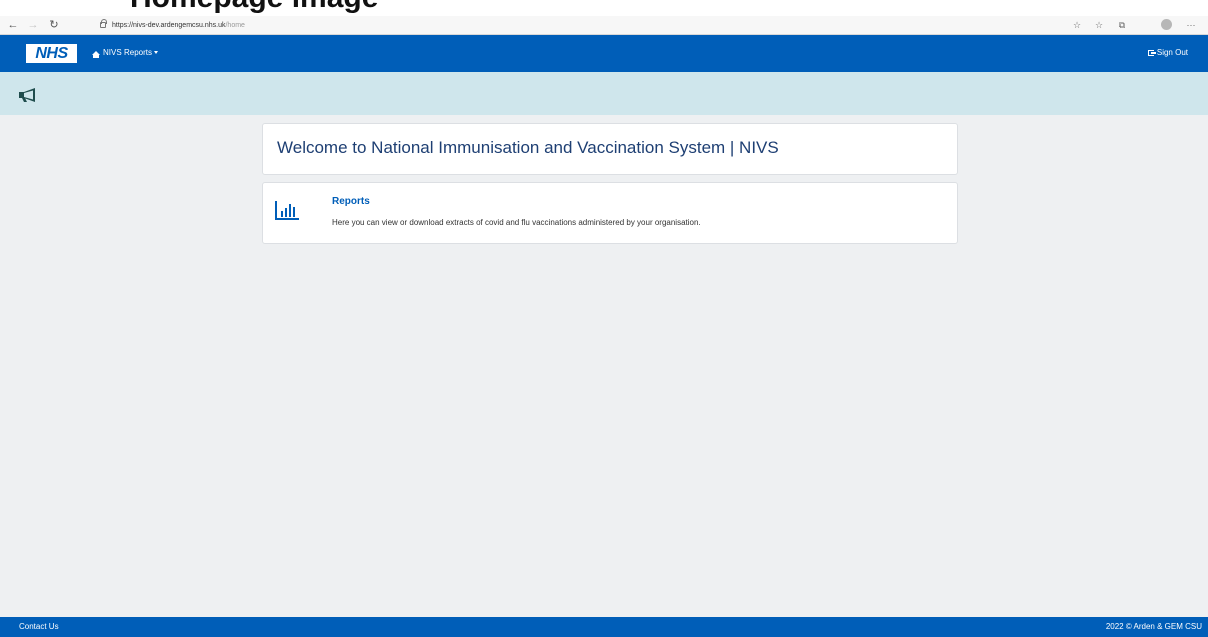 The width and height of the screenshot is (1208, 637). What do you see at coordinates (604, 8) in the screenshot?
I see `cropped-heading: Homepage image` at bounding box center [604, 8].